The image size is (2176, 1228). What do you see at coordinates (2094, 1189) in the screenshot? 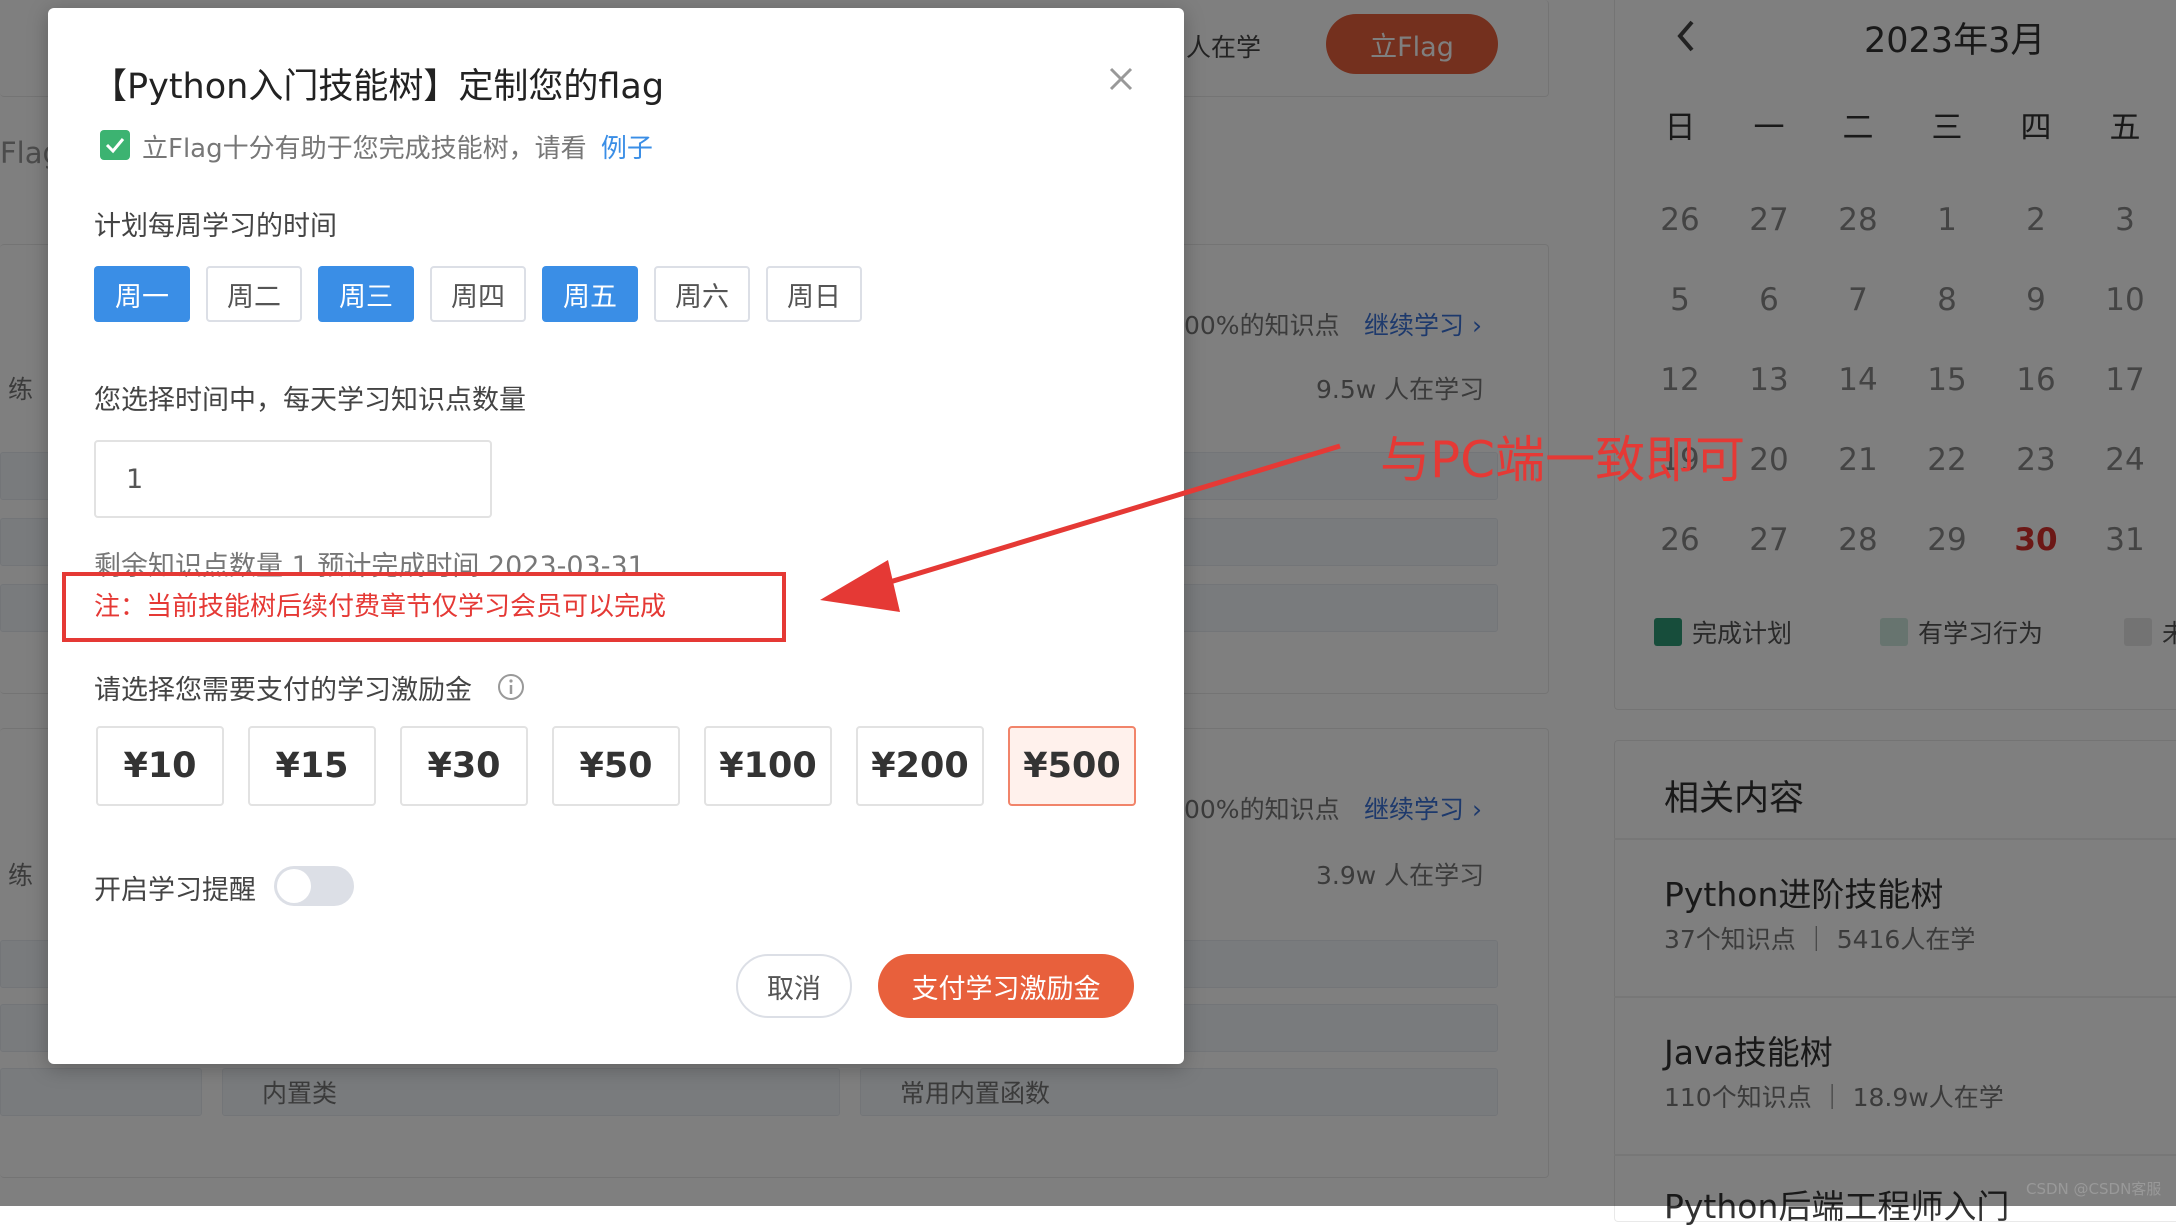
I see `watermark: CSDN @CSDN客服` at bounding box center [2094, 1189].